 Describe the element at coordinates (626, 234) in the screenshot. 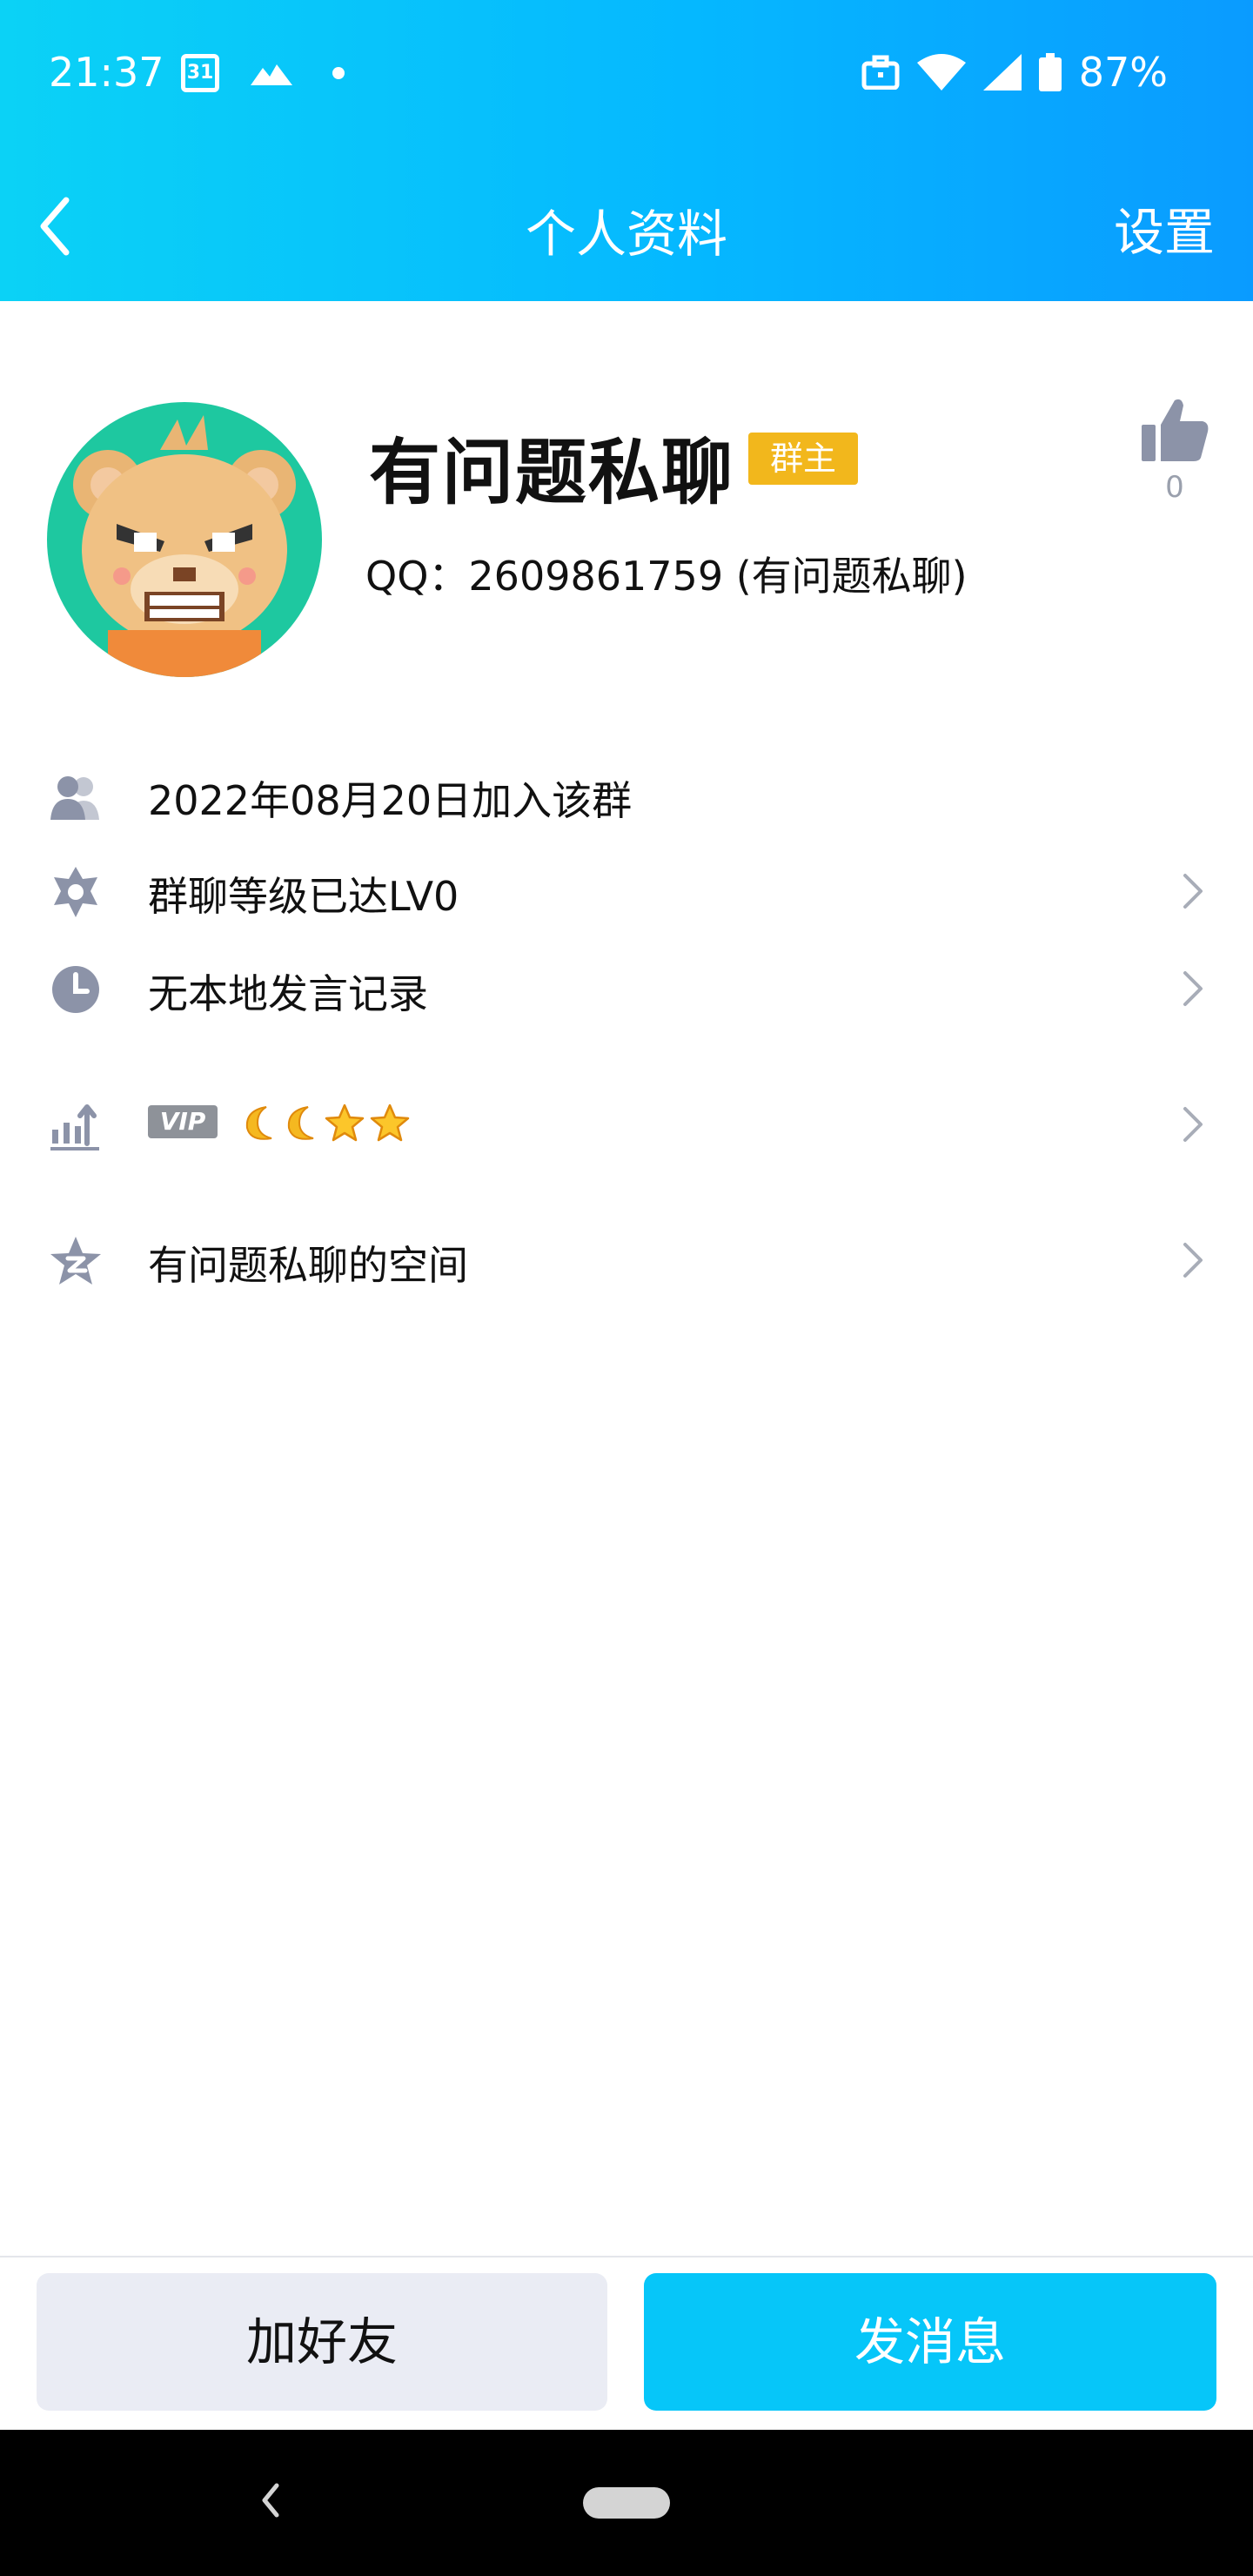

I see `page-title: 个人资料` at that location.